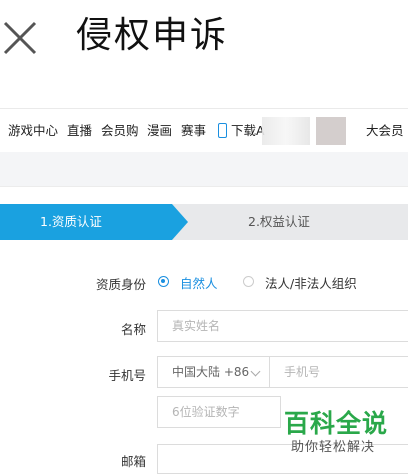  Describe the element at coordinates (219, 412) in the screenshot. I see `verification-code-input: 6位验证数字` at that location.